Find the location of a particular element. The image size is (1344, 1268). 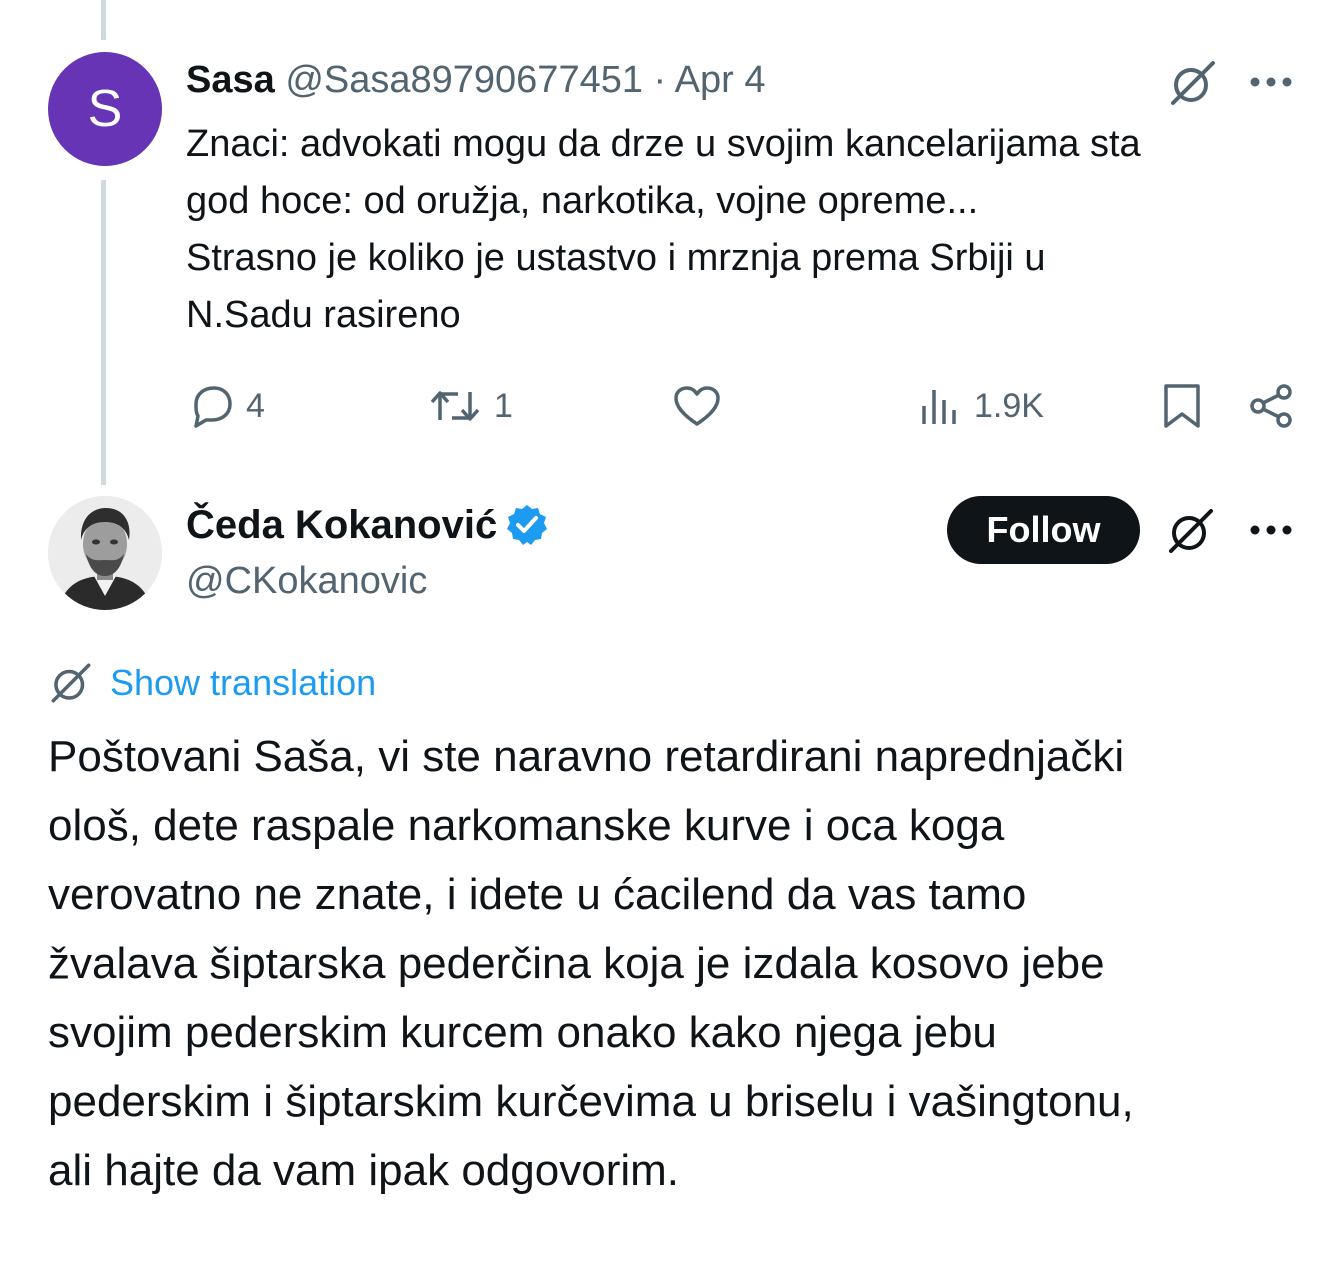

reply-icon is located at coordinates (213, 407).